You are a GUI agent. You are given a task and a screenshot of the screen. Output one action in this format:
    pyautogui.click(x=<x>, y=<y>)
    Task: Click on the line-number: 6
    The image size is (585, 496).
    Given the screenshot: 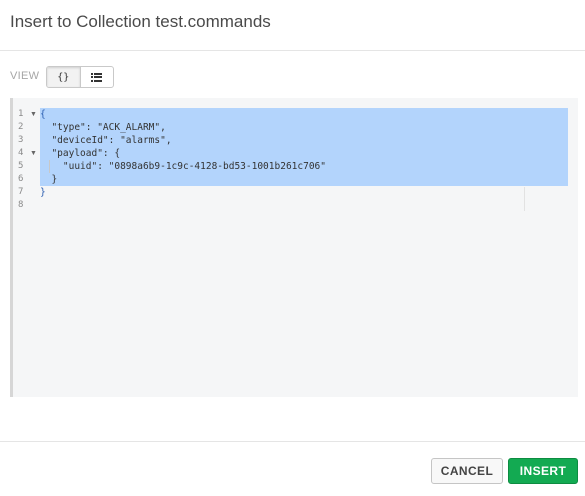 What is the action you would take?
    pyautogui.click(x=21, y=179)
    